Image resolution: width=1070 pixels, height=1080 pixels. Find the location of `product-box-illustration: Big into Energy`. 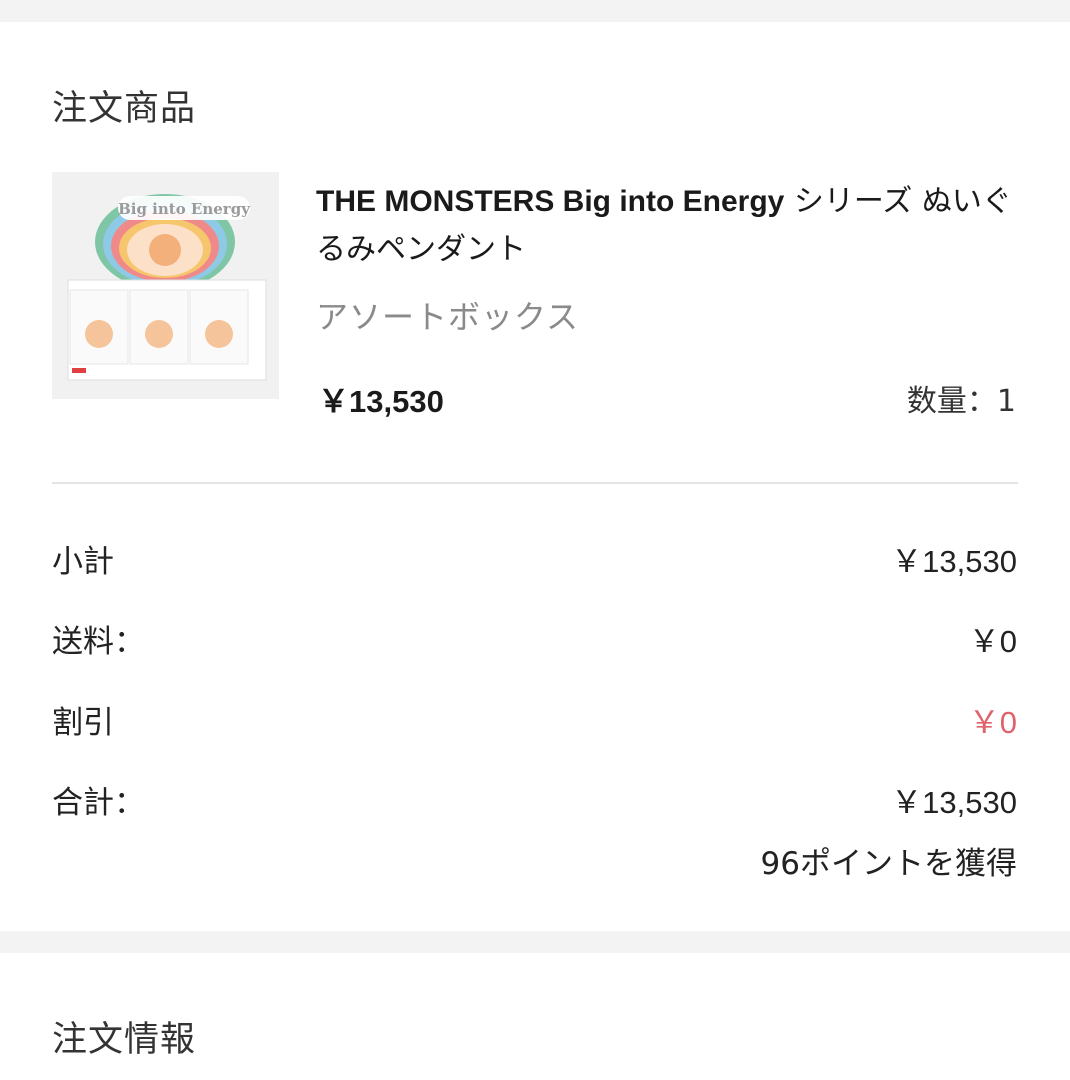

product-box-illustration: Big into Energy is located at coordinates (165, 285).